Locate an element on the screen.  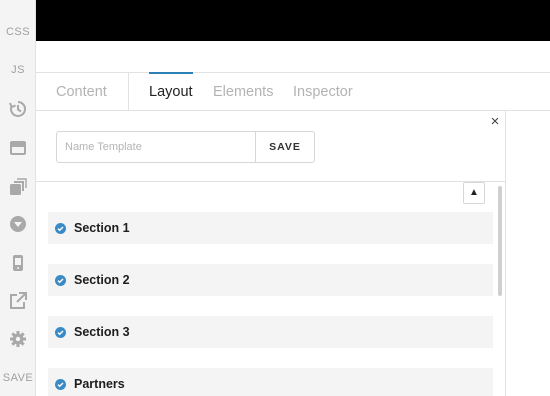
tab-inspector-label: Inspector is located at coordinates (323, 91).